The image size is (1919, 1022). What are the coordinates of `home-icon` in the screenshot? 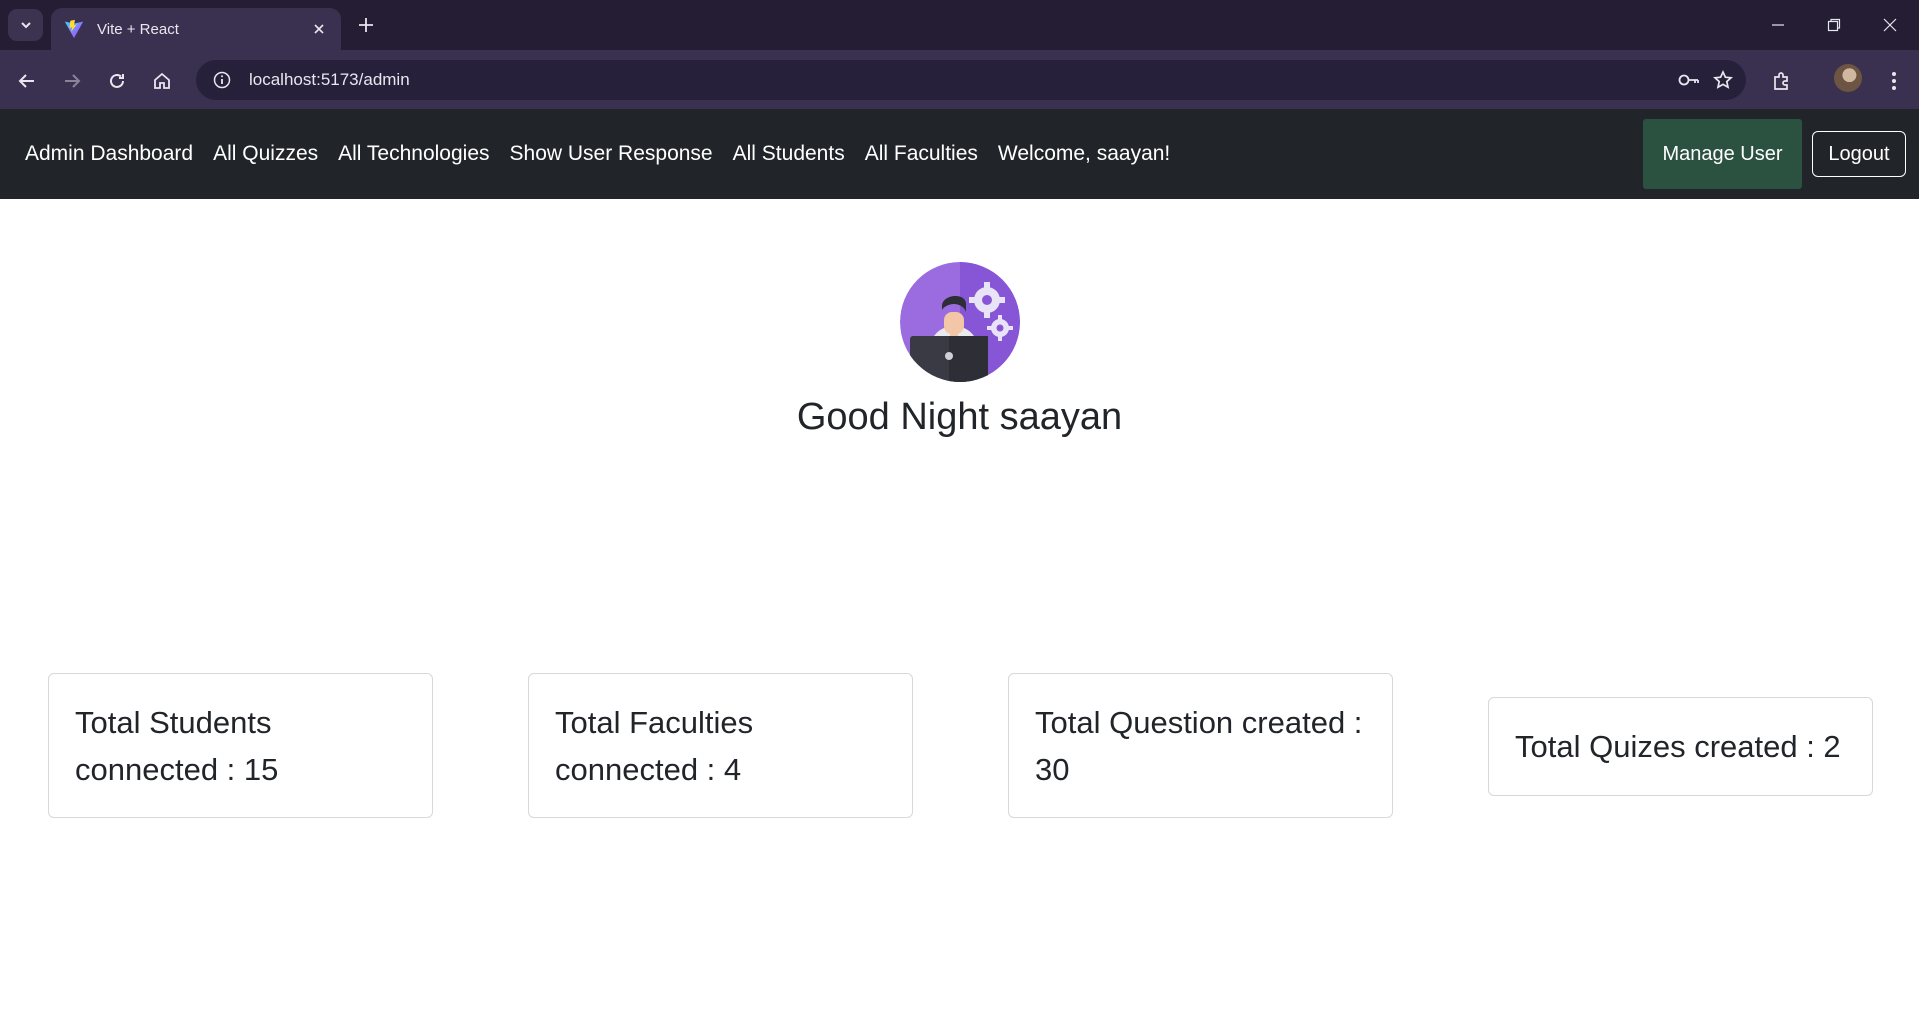 It's located at (162, 80).